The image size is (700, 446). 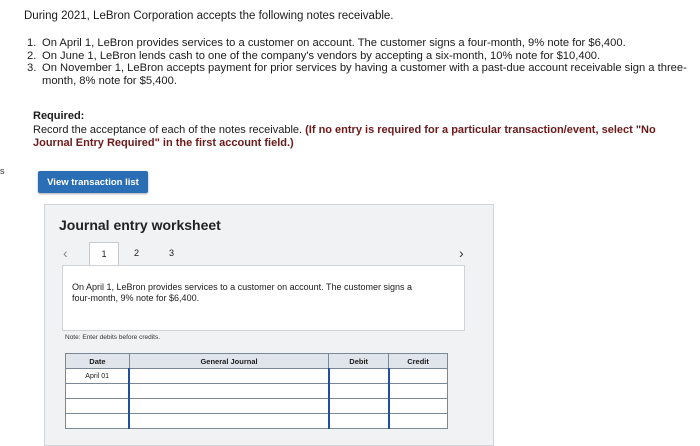 I want to click on header-debit: Debit, so click(x=359, y=361).